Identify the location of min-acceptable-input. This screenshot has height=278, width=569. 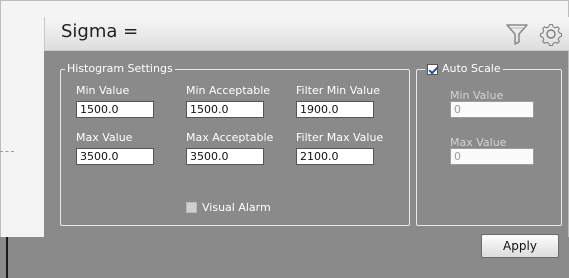
(225, 109).